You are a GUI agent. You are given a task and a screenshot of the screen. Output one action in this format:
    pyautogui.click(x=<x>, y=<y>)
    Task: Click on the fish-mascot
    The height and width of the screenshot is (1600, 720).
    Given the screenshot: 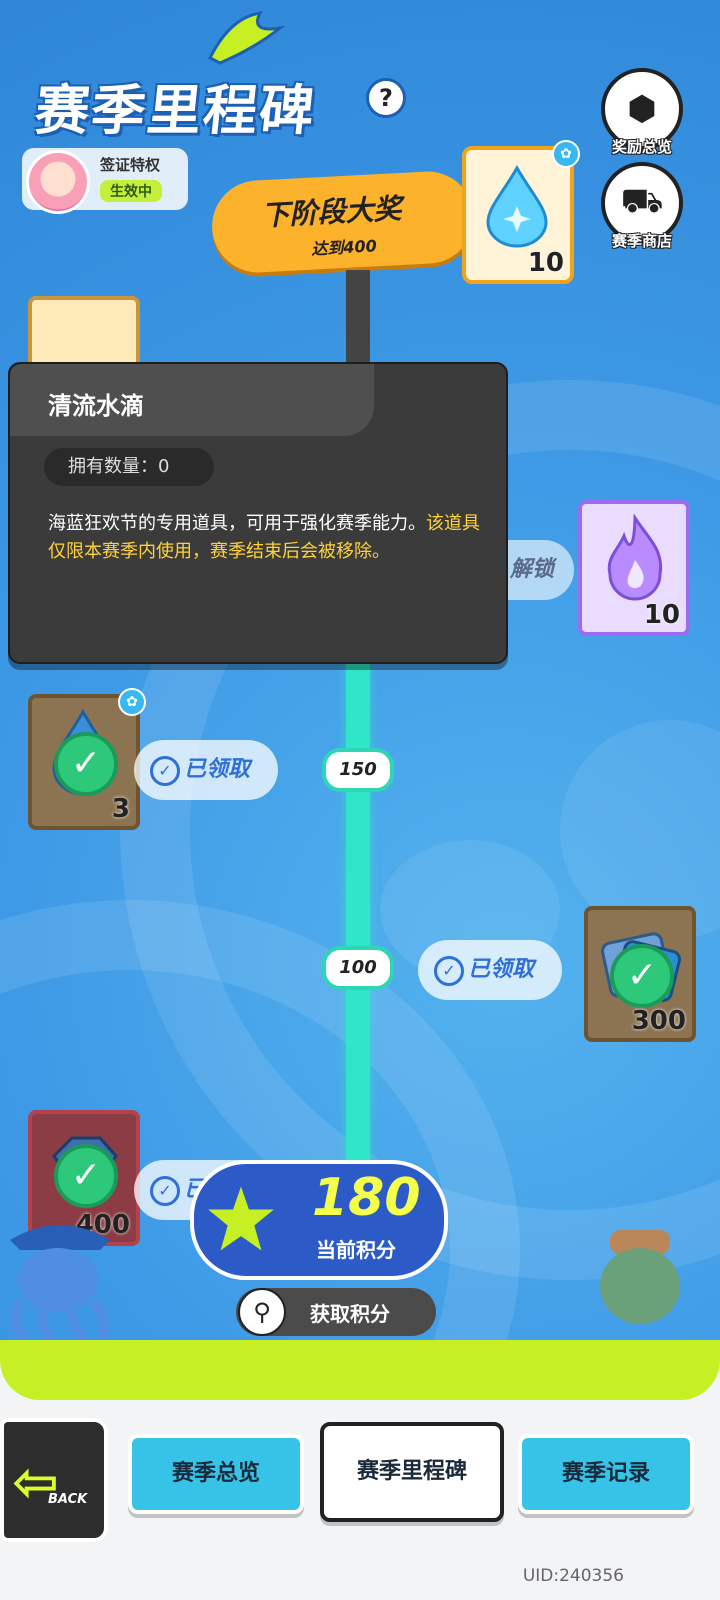 What is the action you would take?
    pyautogui.click(x=640, y=1277)
    